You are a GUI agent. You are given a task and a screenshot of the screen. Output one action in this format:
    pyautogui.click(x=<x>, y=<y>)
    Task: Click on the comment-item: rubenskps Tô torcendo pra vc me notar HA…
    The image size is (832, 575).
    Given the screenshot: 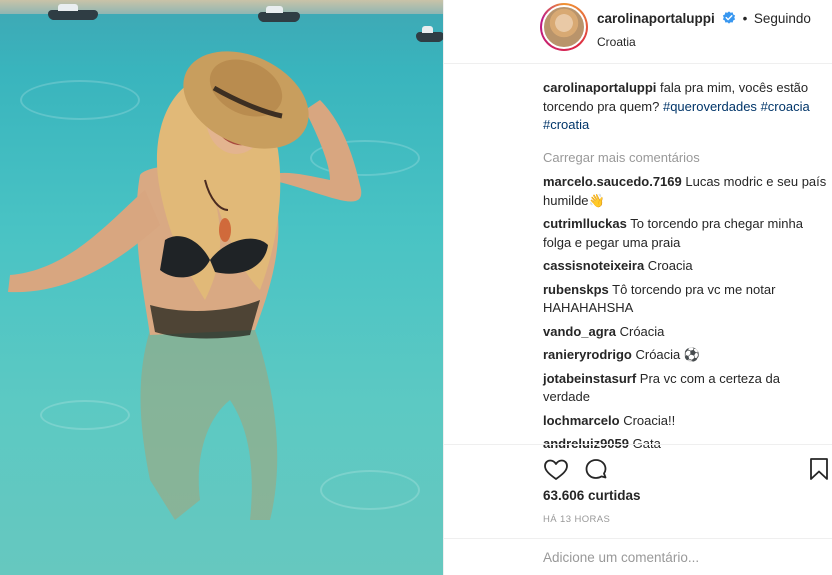 What is the action you would take?
    pyautogui.click(x=685, y=299)
    